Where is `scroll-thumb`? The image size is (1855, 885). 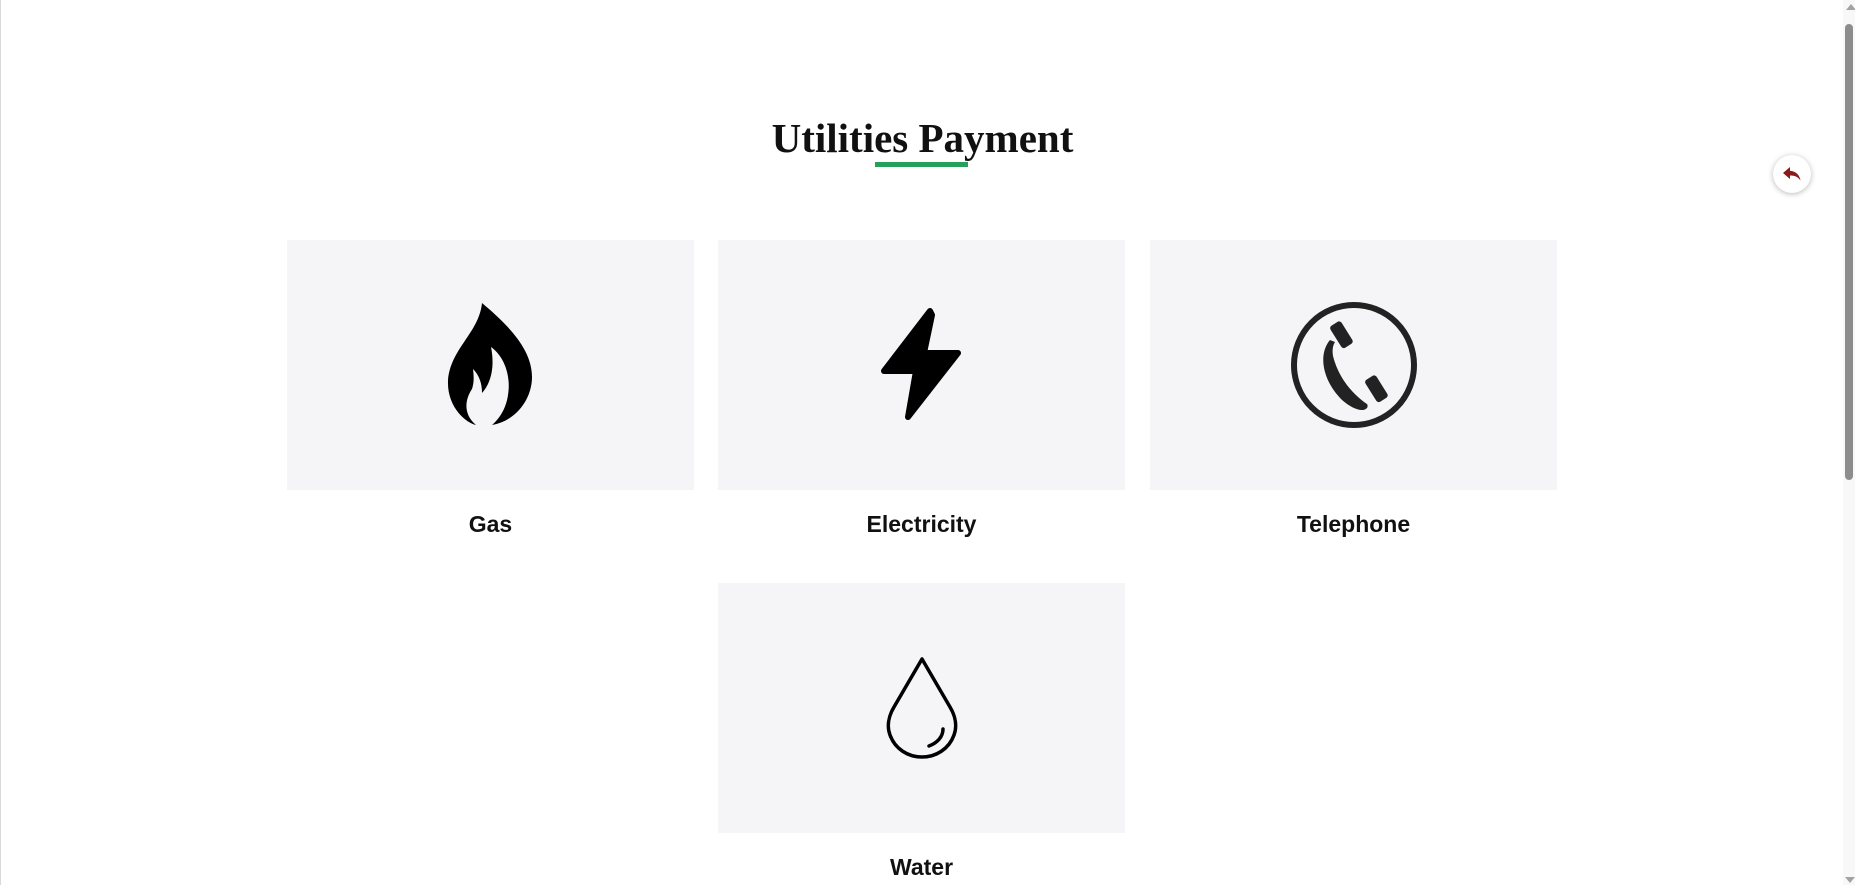 scroll-thumb is located at coordinates (1849, 252).